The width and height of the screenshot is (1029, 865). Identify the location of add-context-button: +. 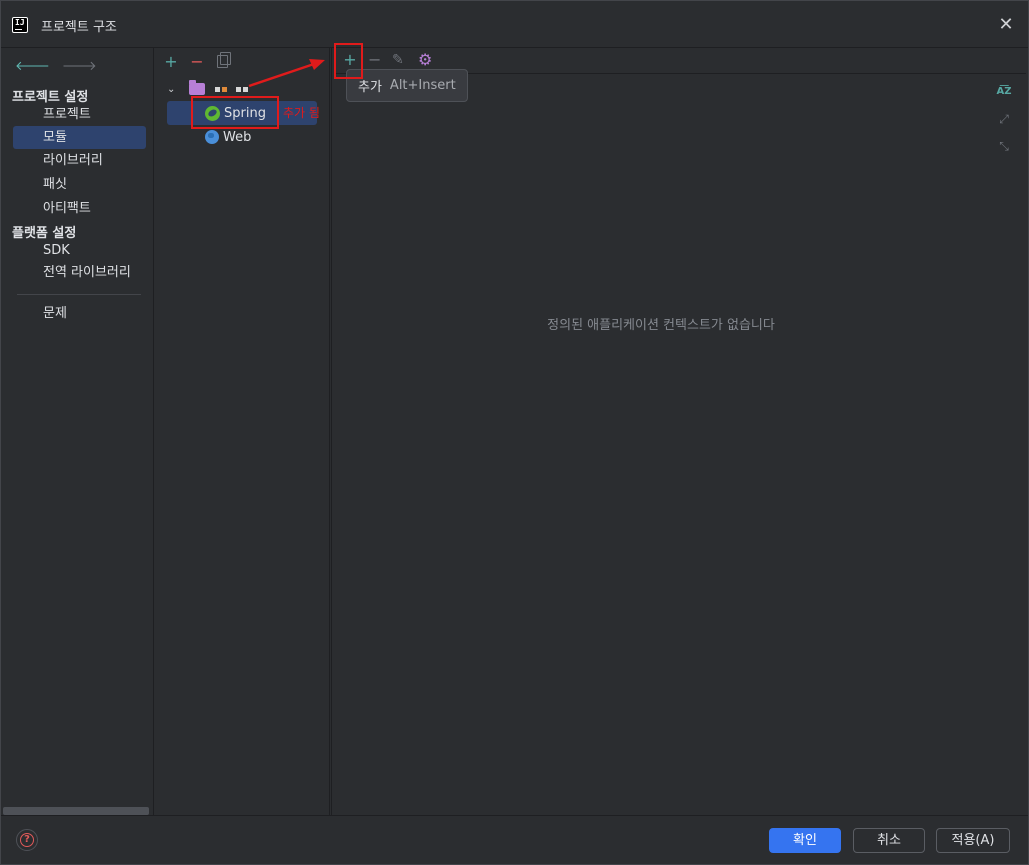
(350, 60).